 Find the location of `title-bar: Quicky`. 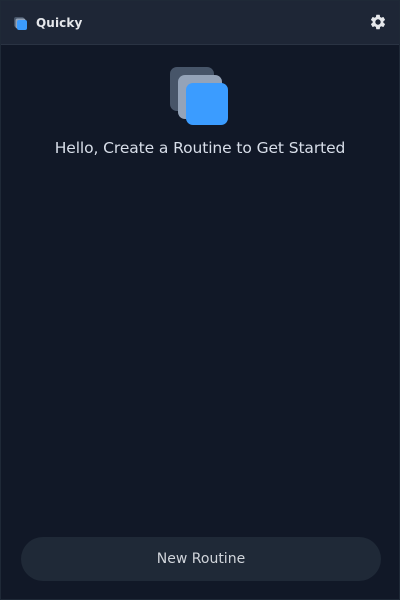

title-bar: Quicky is located at coordinates (200, 23).